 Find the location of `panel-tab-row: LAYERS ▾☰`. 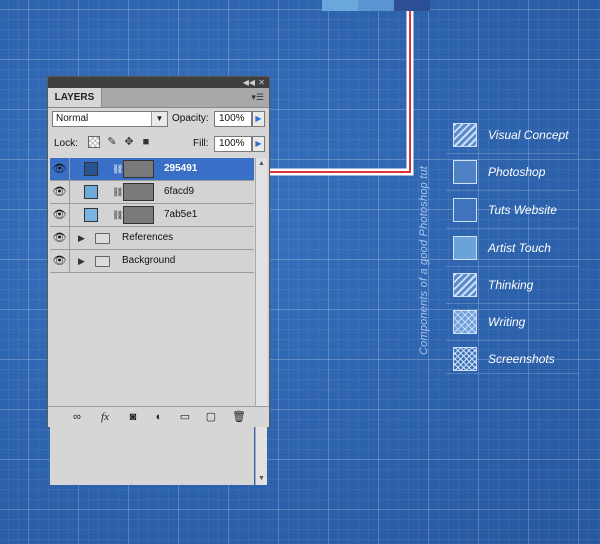

panel-tab-row: LAYERS ▾☰ is located at coordinates (158, 98).